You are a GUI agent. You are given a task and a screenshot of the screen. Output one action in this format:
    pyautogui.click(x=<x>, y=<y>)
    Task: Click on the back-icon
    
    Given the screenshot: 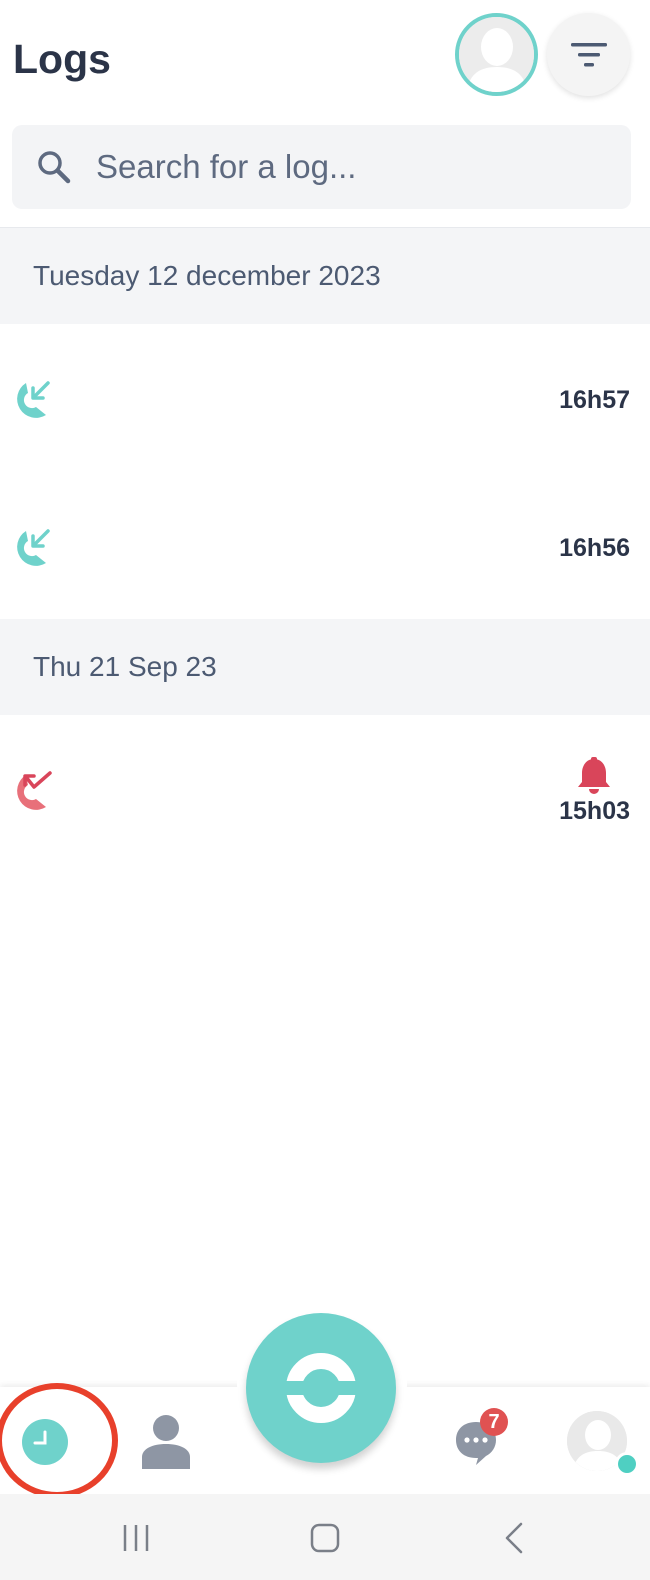 What is the action you would take?
    pyautogui.click(x=515, y=1538)
    